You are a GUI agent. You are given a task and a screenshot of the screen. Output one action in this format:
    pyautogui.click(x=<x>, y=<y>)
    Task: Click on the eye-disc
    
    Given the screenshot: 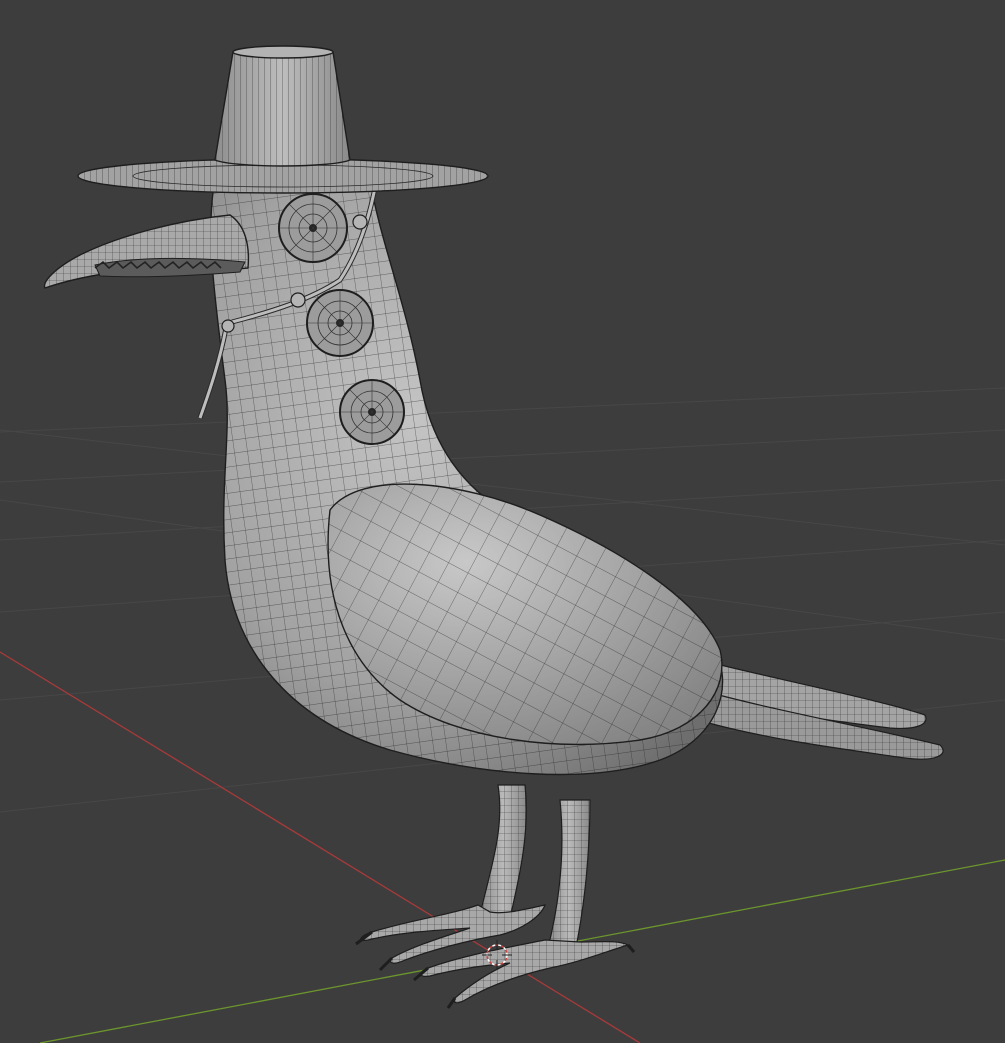 What is the action you would take?
    pyautogui.click(x=313, y=228)
    